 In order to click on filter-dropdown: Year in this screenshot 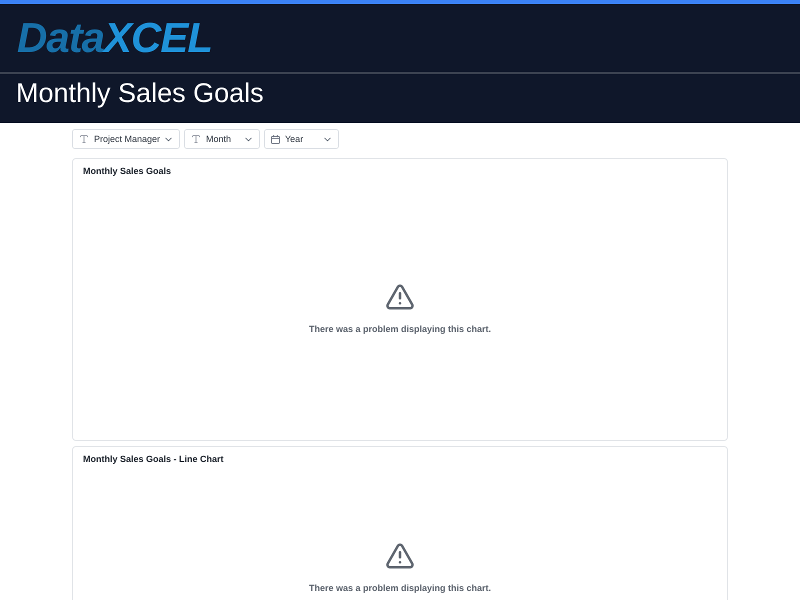, I will do `click(301, 139)`.